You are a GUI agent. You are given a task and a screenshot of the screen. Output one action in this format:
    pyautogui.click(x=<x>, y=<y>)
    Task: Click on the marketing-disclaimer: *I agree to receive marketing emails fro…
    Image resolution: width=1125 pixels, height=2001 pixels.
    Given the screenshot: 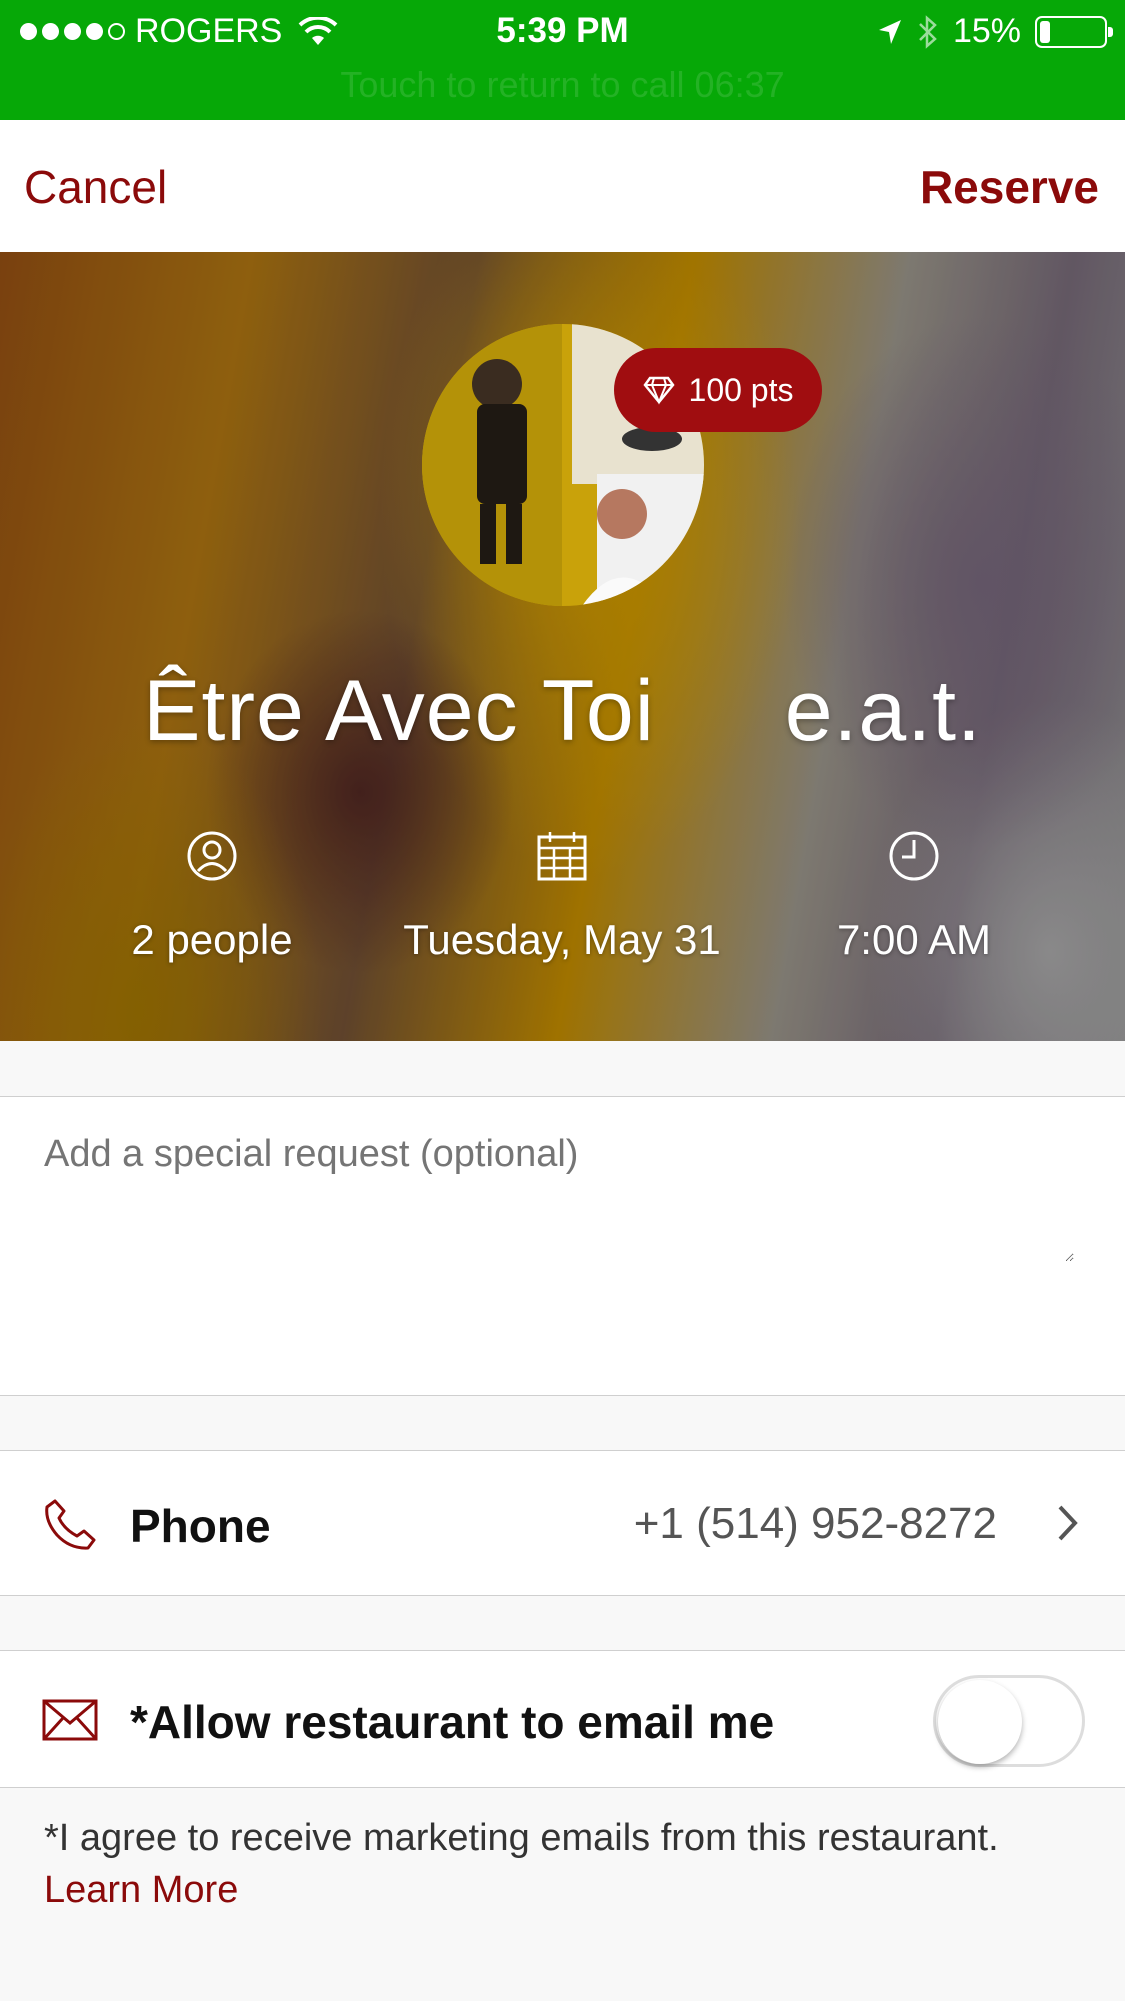 What is the action you would take?
    pyautogui.click(x=569, y=1864)
    